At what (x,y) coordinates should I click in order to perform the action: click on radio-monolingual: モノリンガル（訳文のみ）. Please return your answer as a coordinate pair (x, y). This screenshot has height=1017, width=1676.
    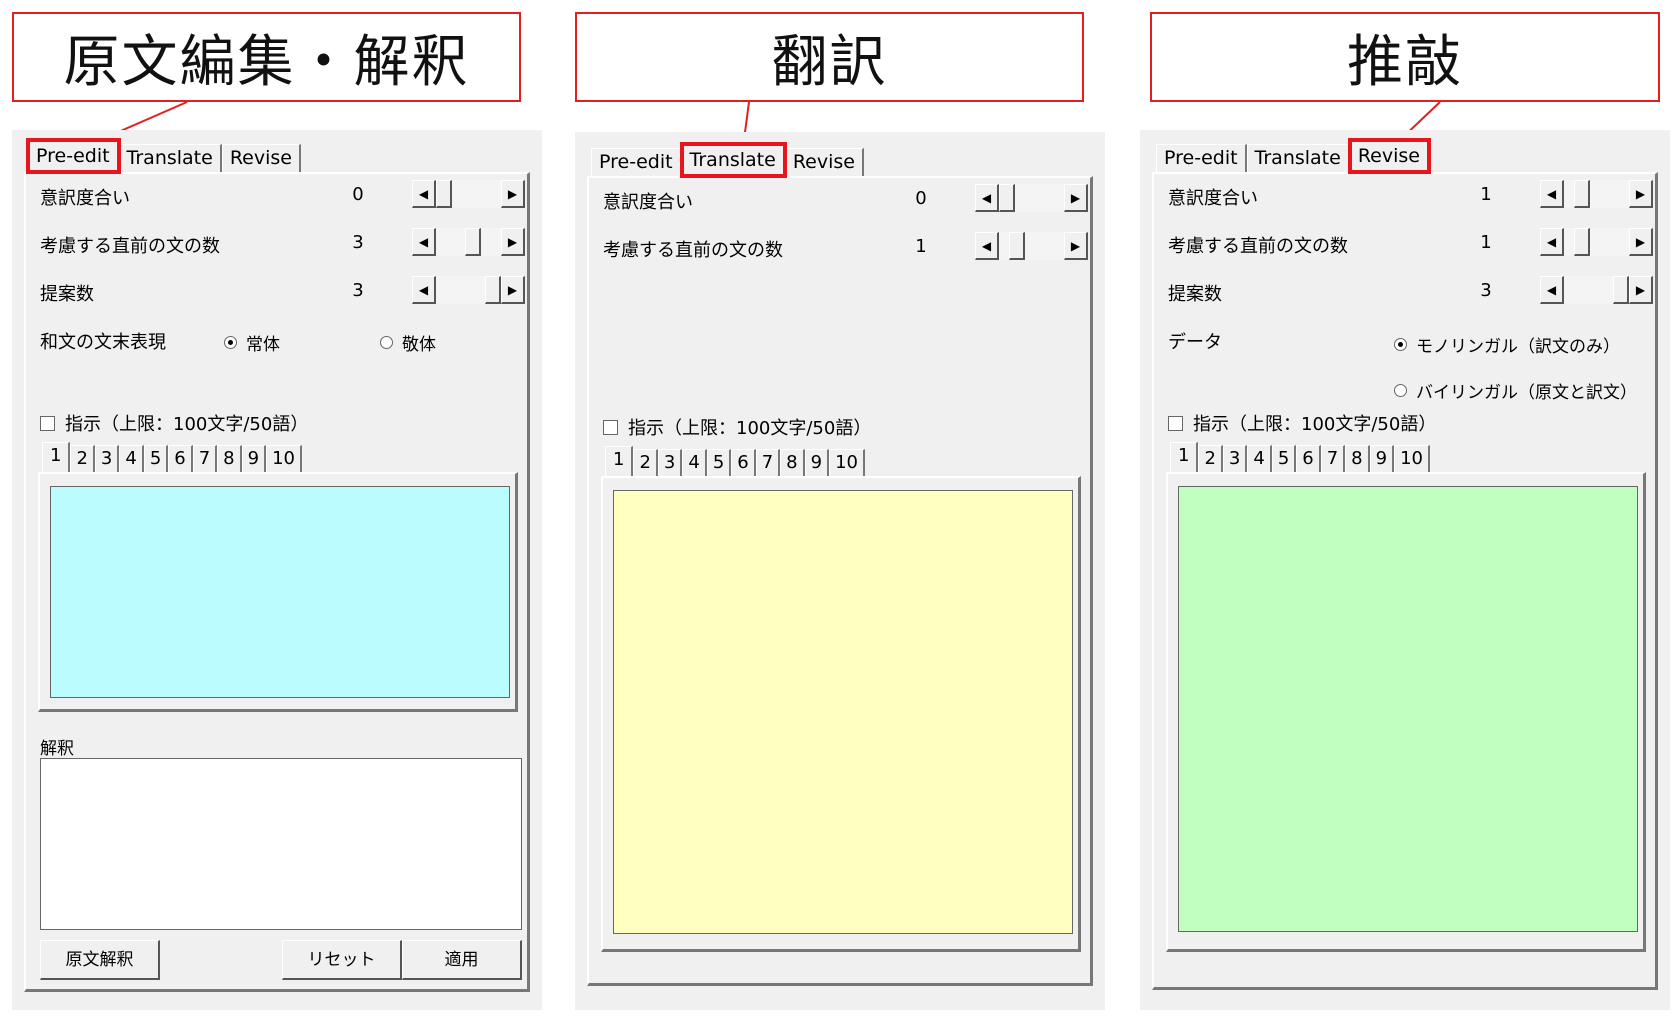
    Looking at the image, I should click on (1507, 344).